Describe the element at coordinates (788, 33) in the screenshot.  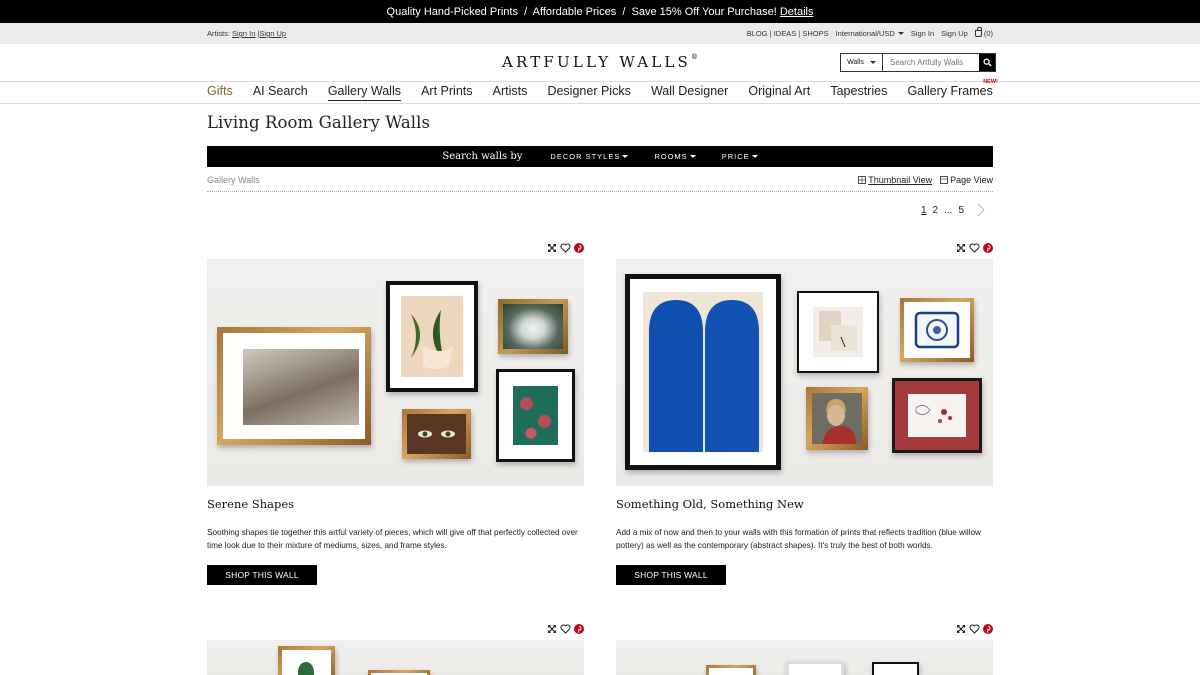
I see `blog-ideas-shops-links: BLOG | IDEAS | SHOPS` at that location.